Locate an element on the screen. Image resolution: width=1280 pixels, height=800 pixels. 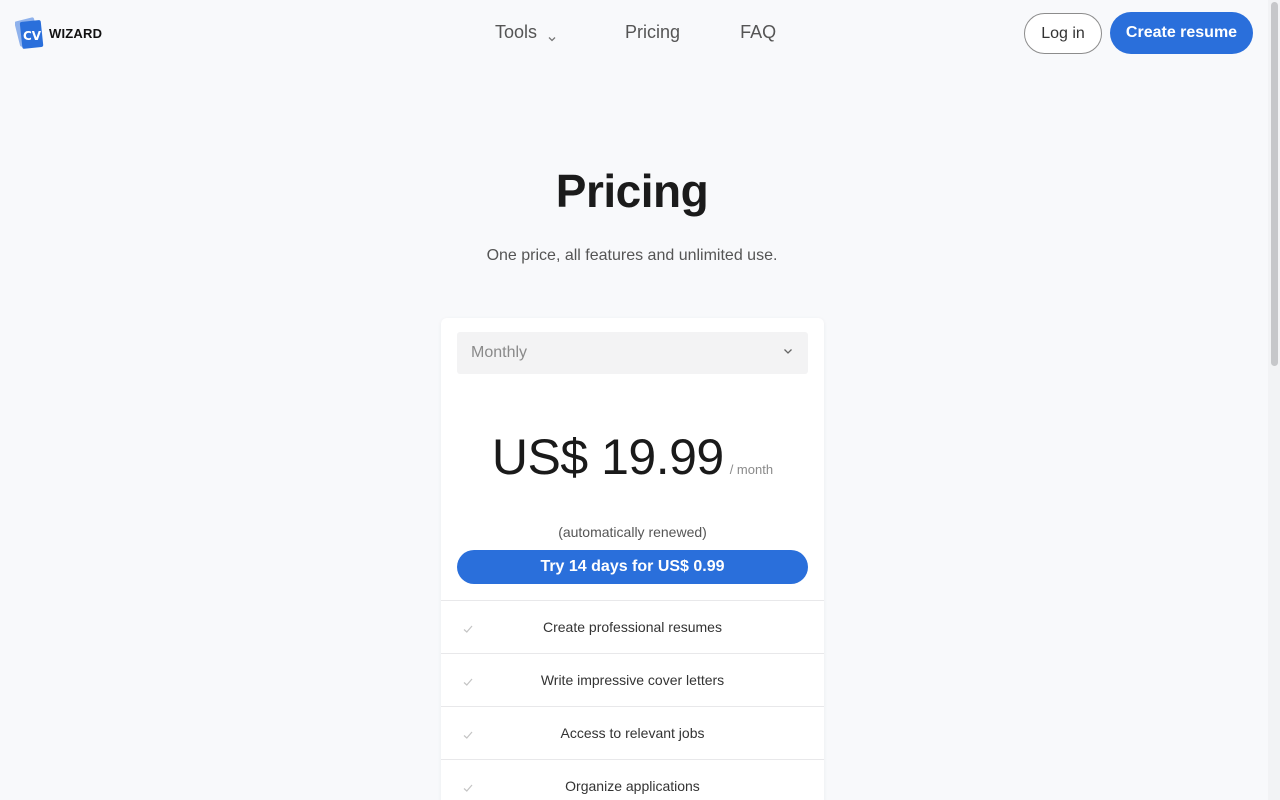
nav-tools: Tools is located at coordinates (526, 32).